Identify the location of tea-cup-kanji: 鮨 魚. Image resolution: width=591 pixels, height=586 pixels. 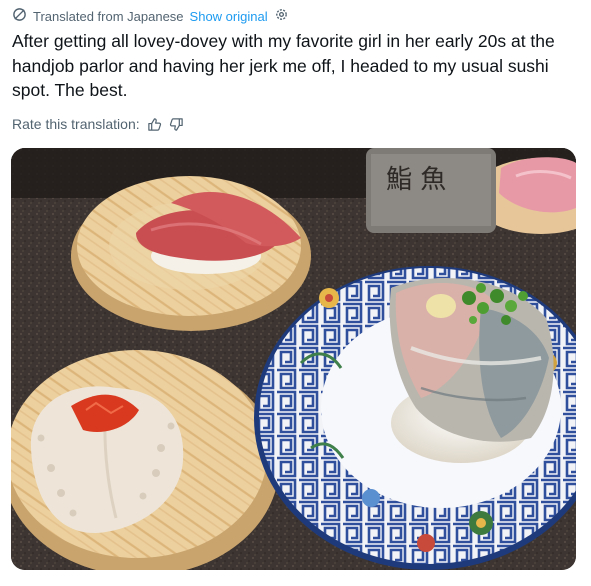
(416, 180).